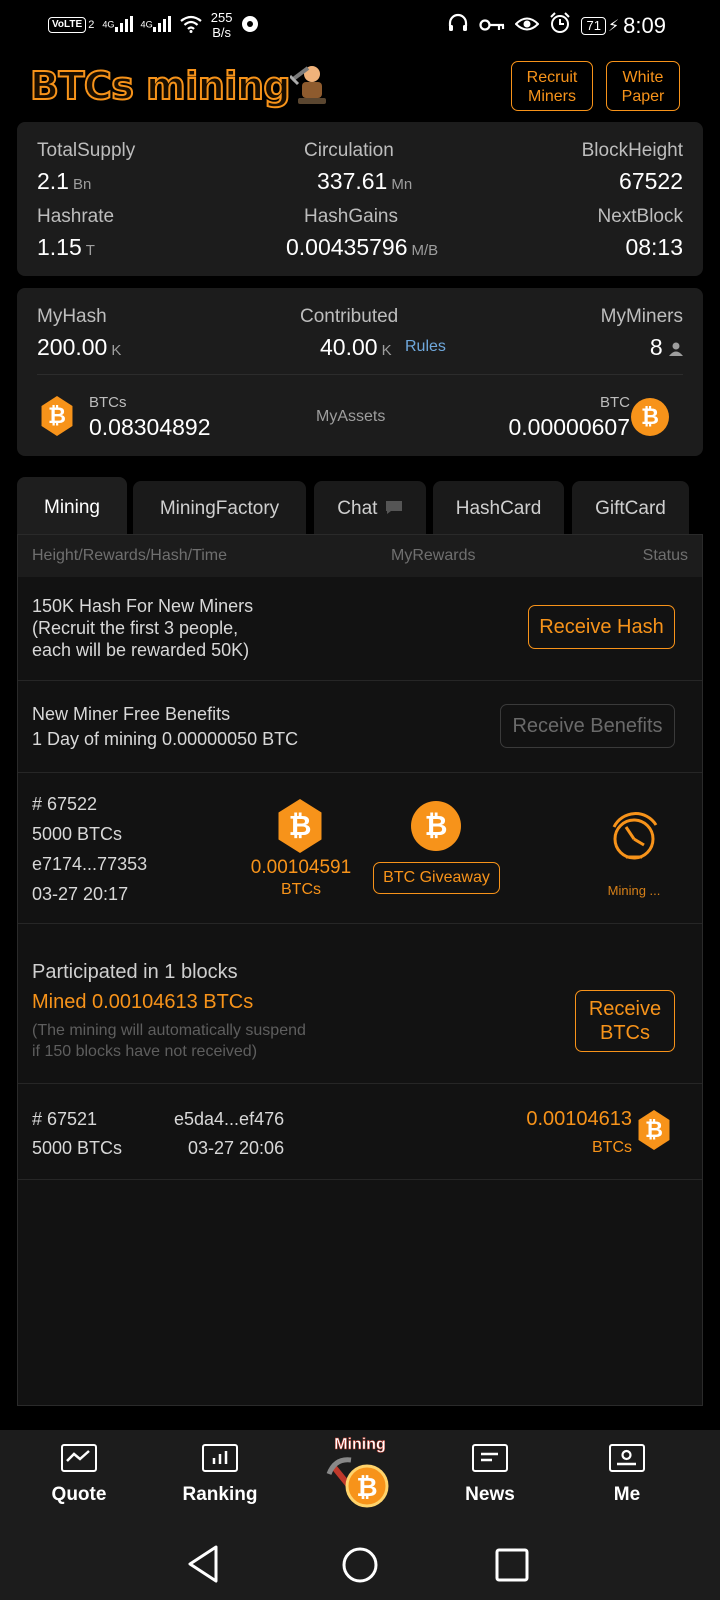  I want to click on battery-indicator: 71, so click(593, 26).